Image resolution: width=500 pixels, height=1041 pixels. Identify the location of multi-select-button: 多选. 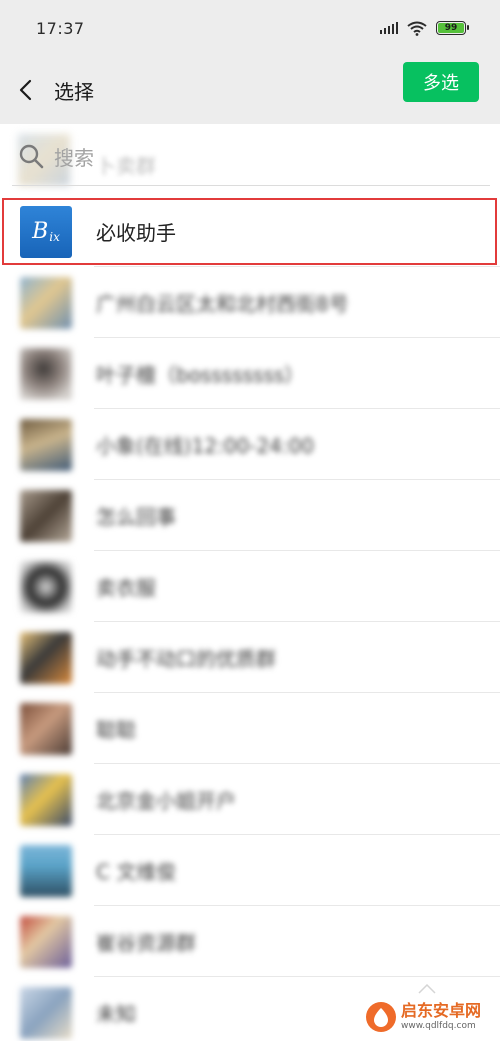
(441, 82).